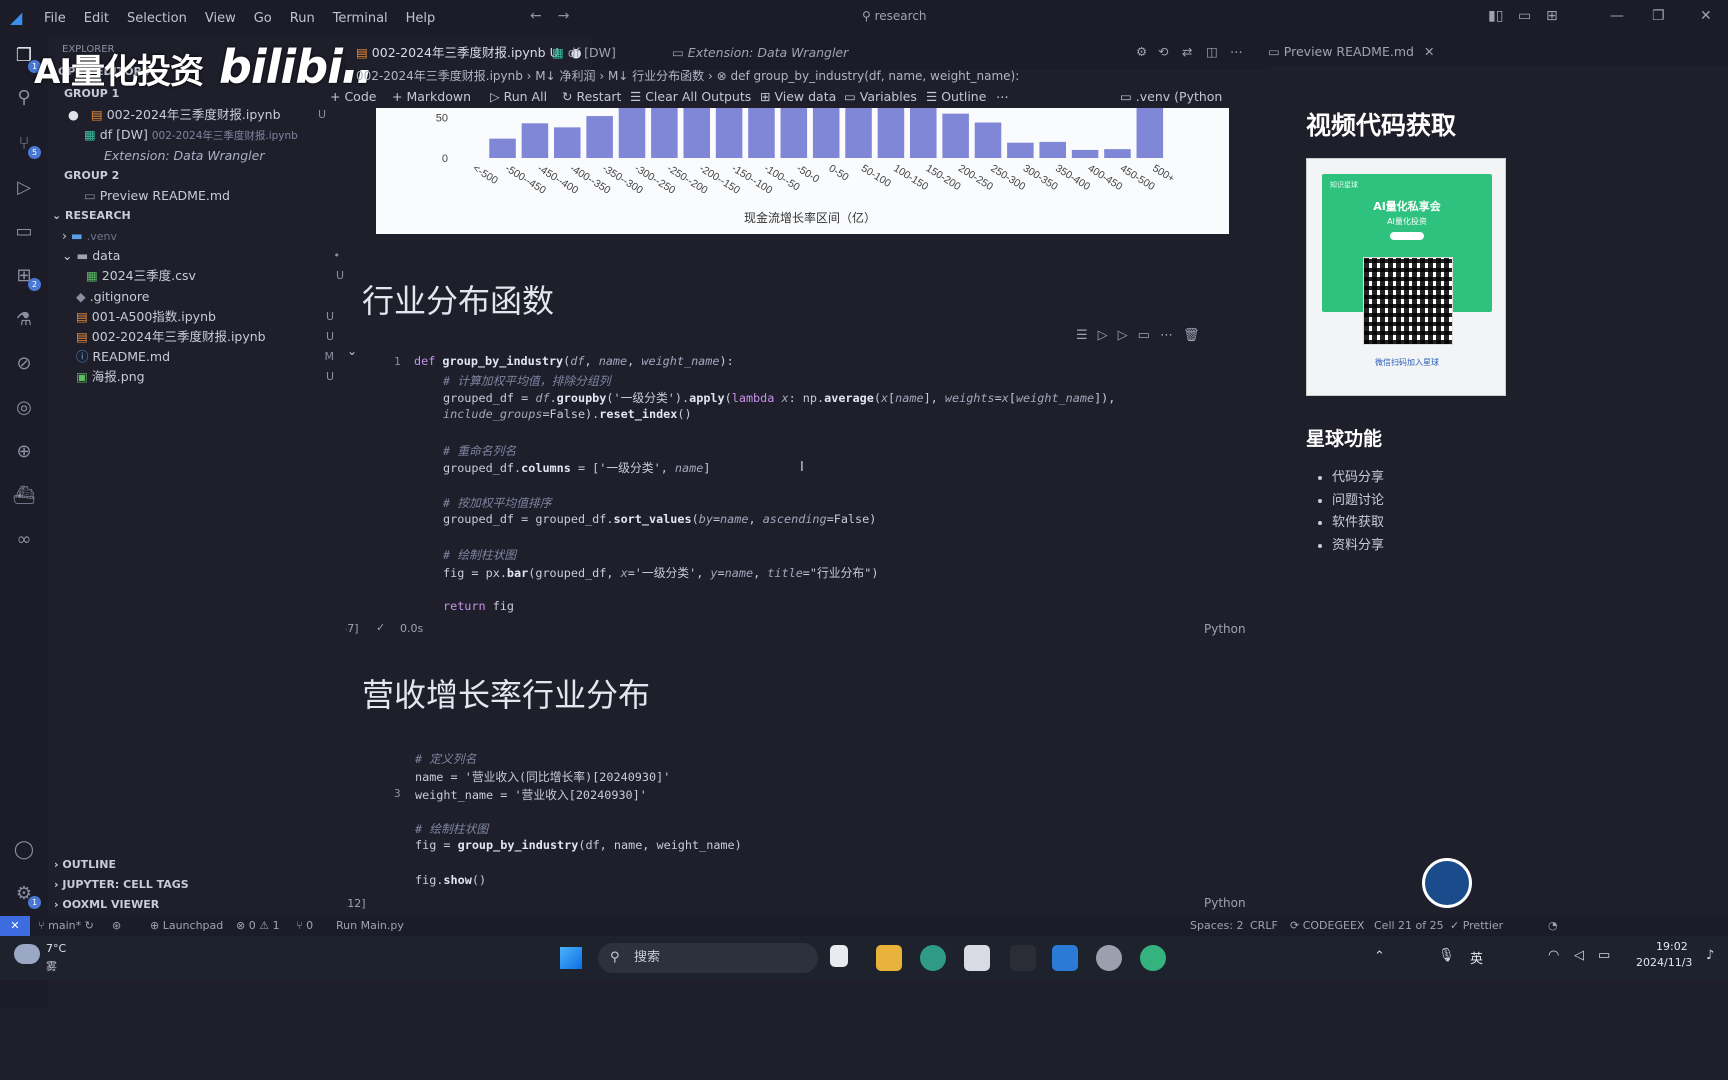 The height and width of the screenshot is (1080, 1728). What do you see at coordinates (421, 18) in the screenshot?
I see `menu-help: Help` at bounding box center [421, 18].